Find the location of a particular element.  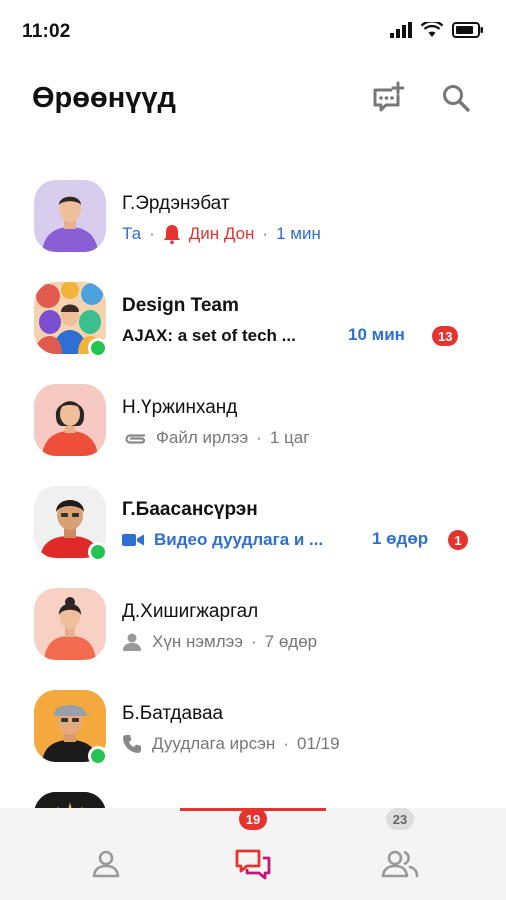

chat-name: Н.Үржинханд is located at coordinates (180, 407).